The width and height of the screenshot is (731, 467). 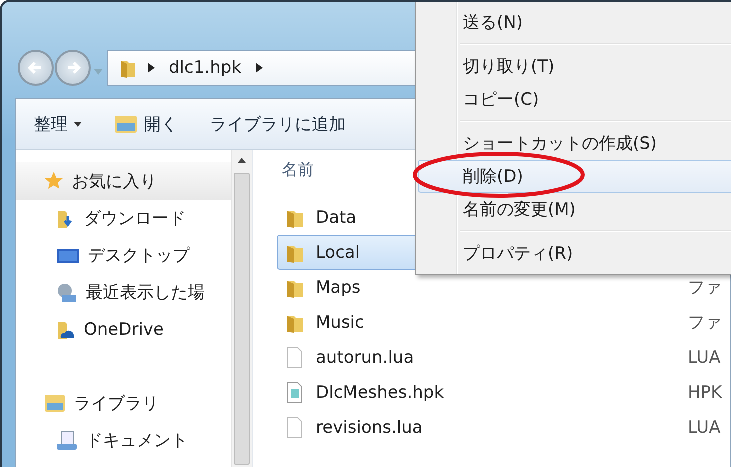 I want to click on file-name: autorun.lua, so click(x=365, y=358).